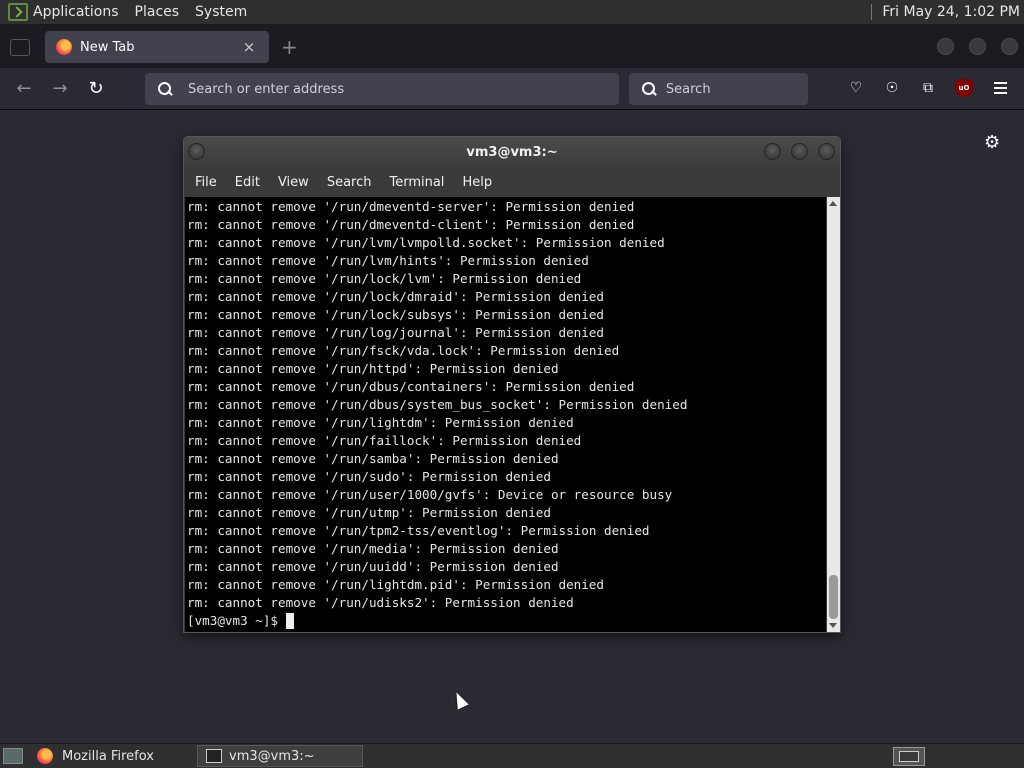 The width and height of the screenshot is (1024, 768). I want to click on pocket-icon: ♡, so click(856, 88).